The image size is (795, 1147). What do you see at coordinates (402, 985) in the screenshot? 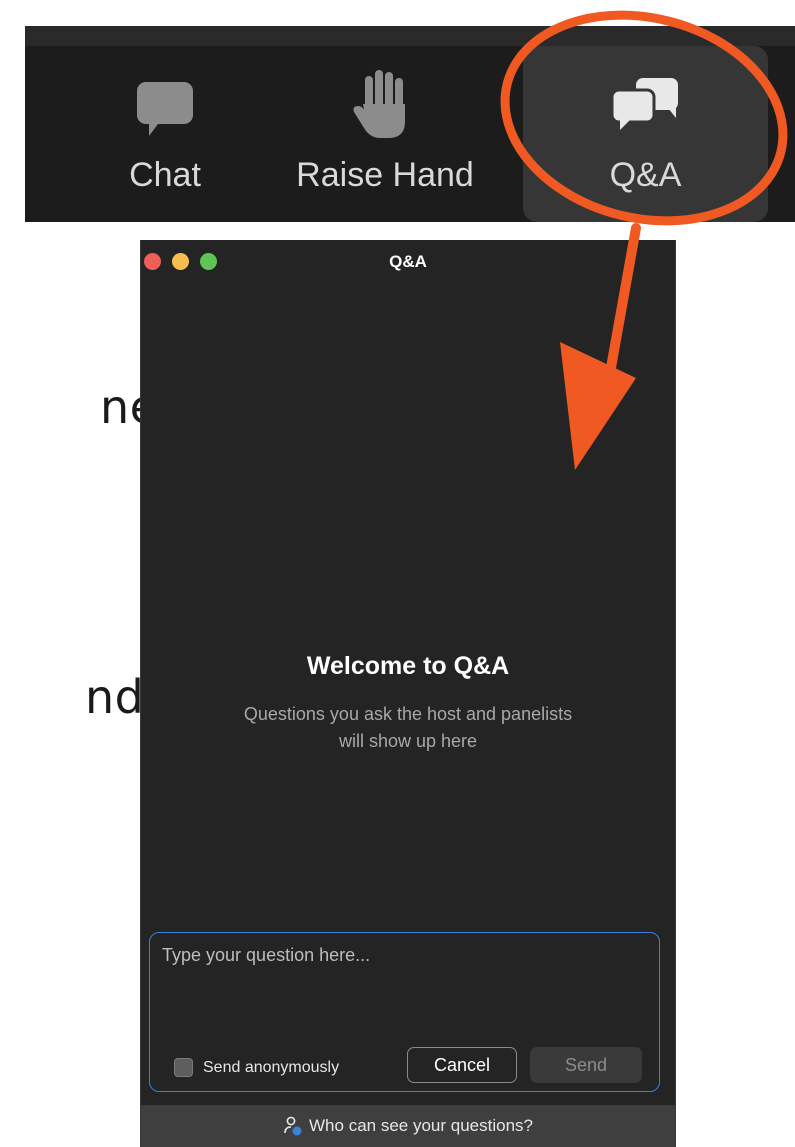
I see `question-input` at bounding box center [402, 985].